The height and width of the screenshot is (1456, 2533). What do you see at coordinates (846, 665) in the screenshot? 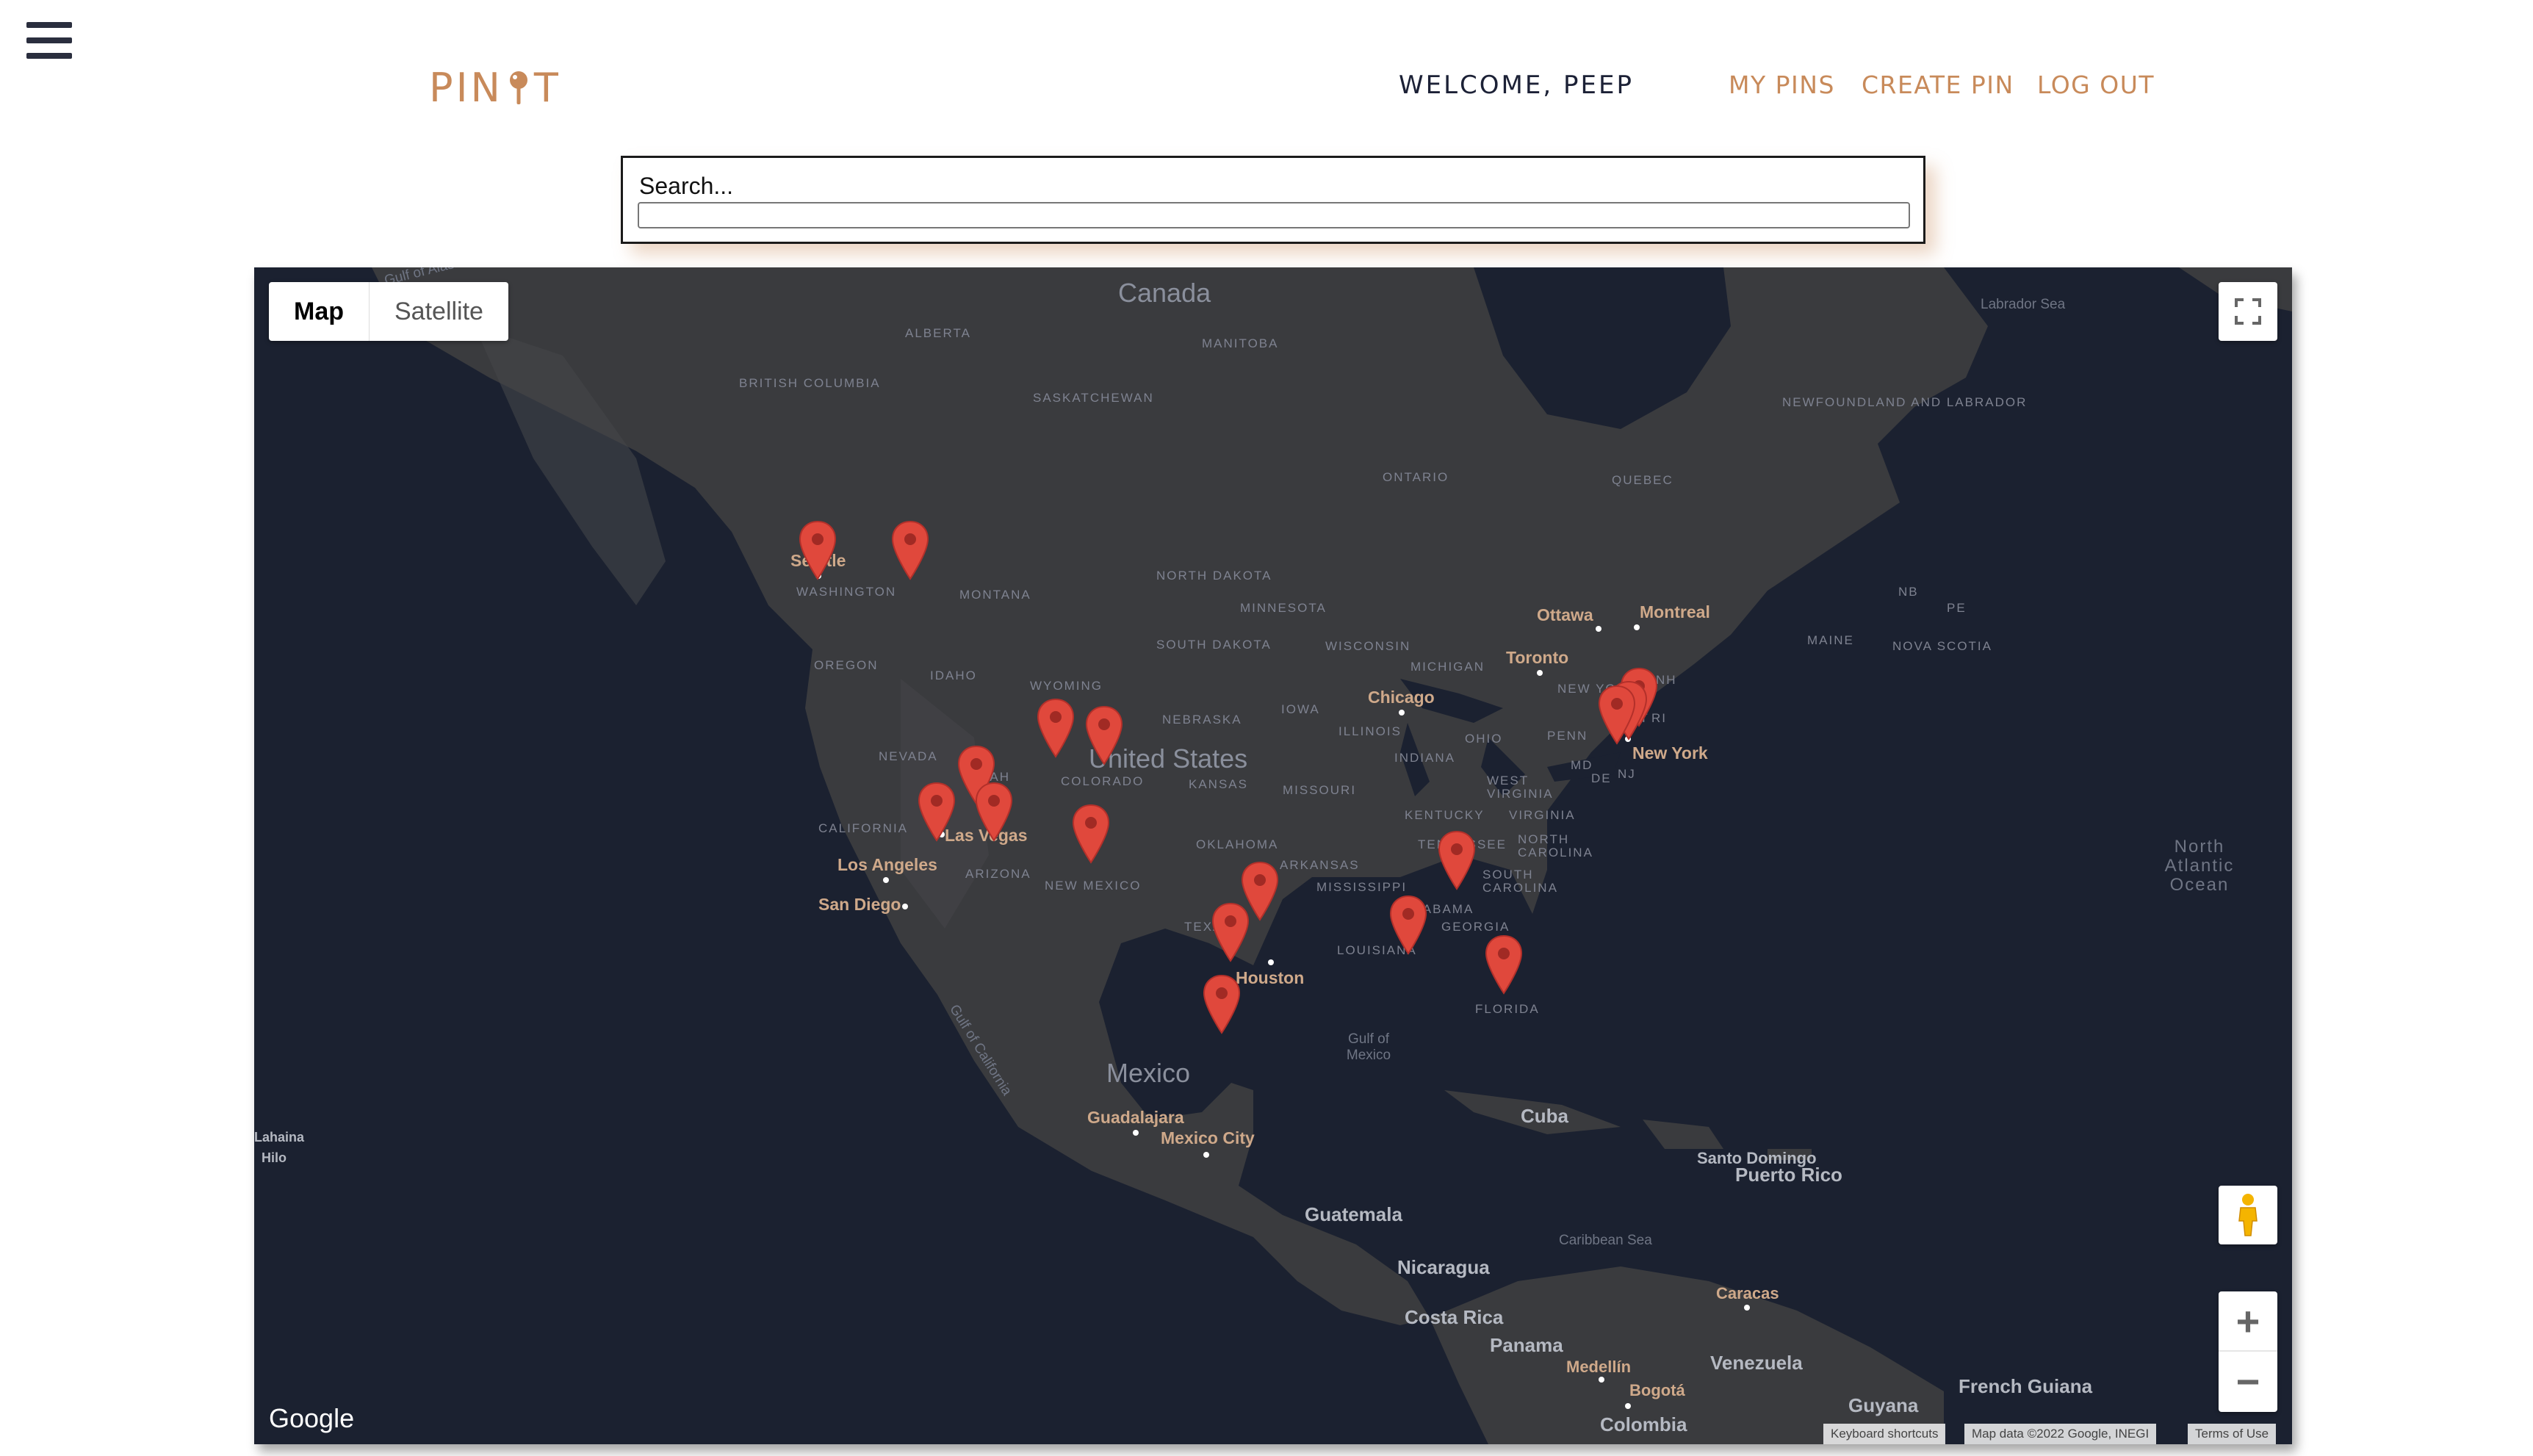
I see `label-region: OREGON` at bounding box center [846, 665].